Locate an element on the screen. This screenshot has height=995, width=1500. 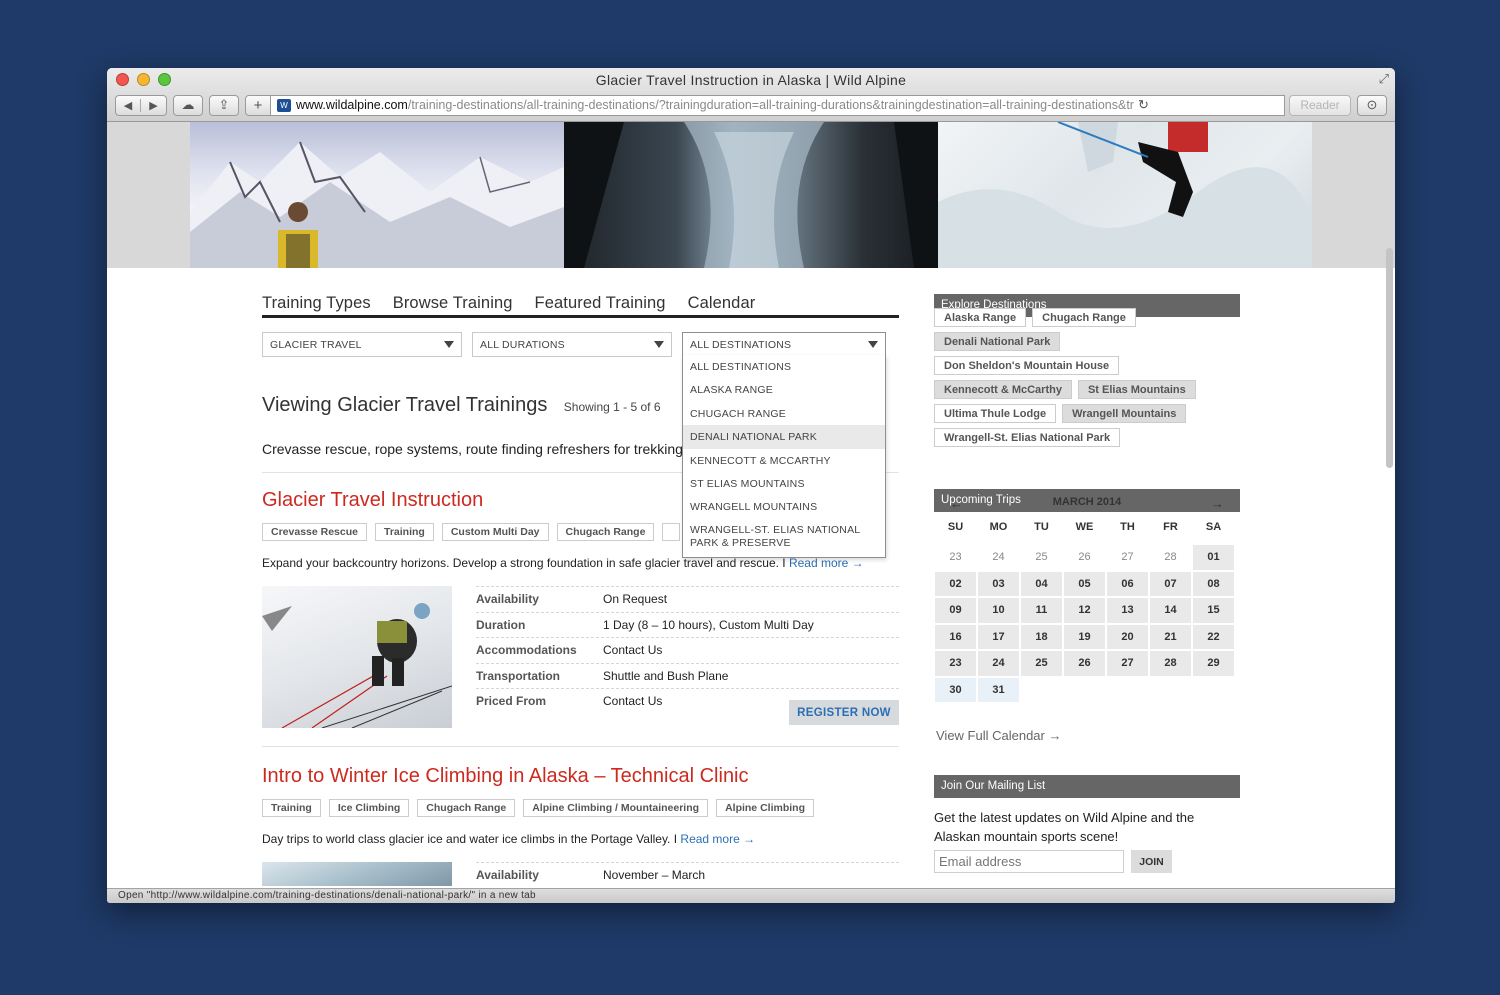
calendar-day: 09 is located at coordinates (955, 610).